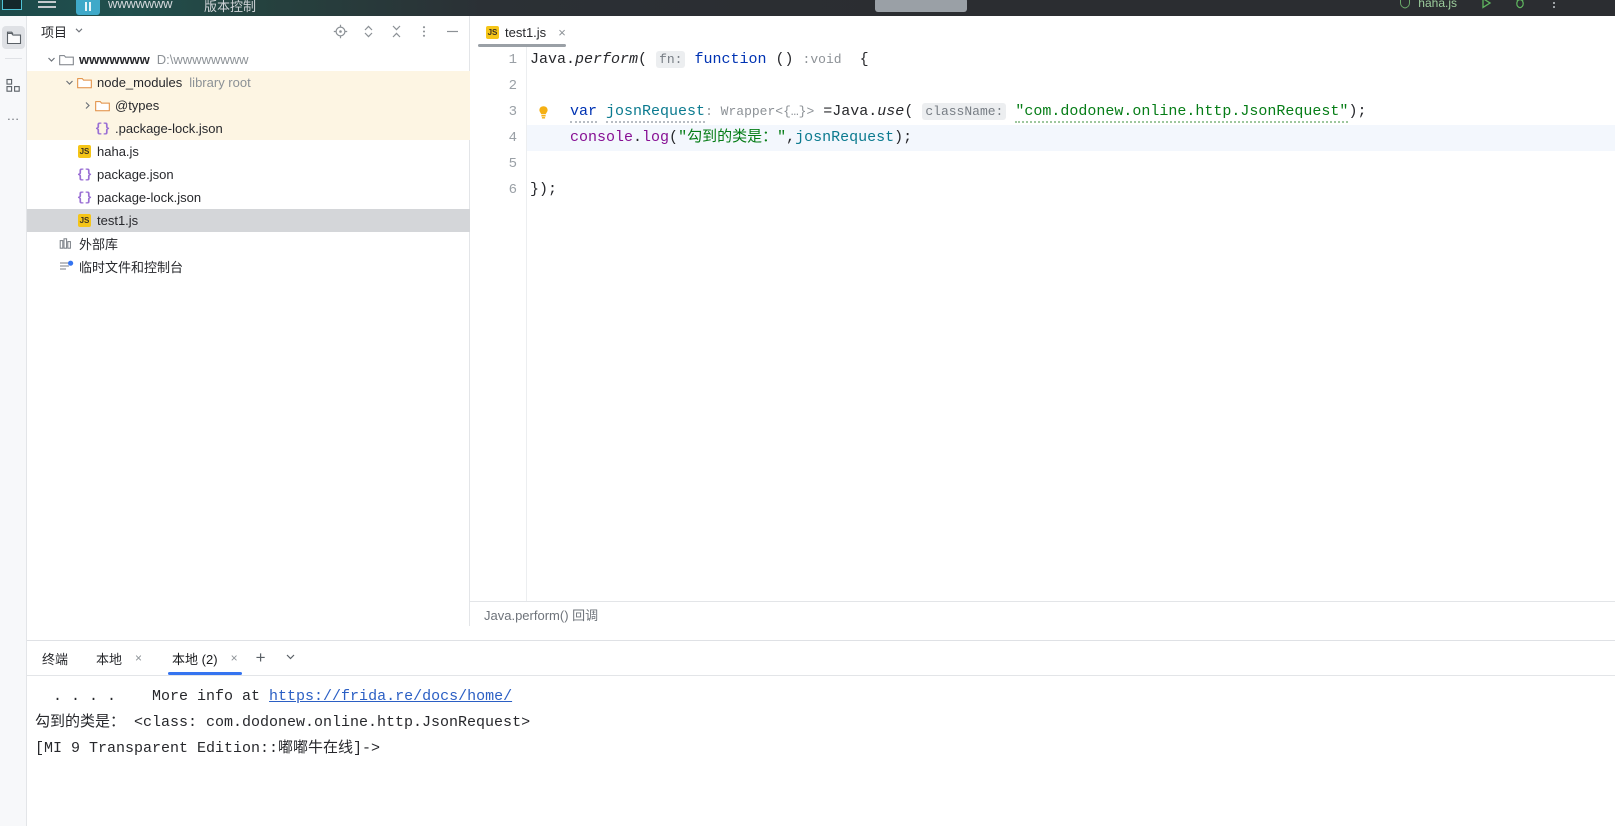 The image size is (1615, 826). Describe the element at coordinates (84, 220) in the screenshot. I see `js-icon: JS` at that location.